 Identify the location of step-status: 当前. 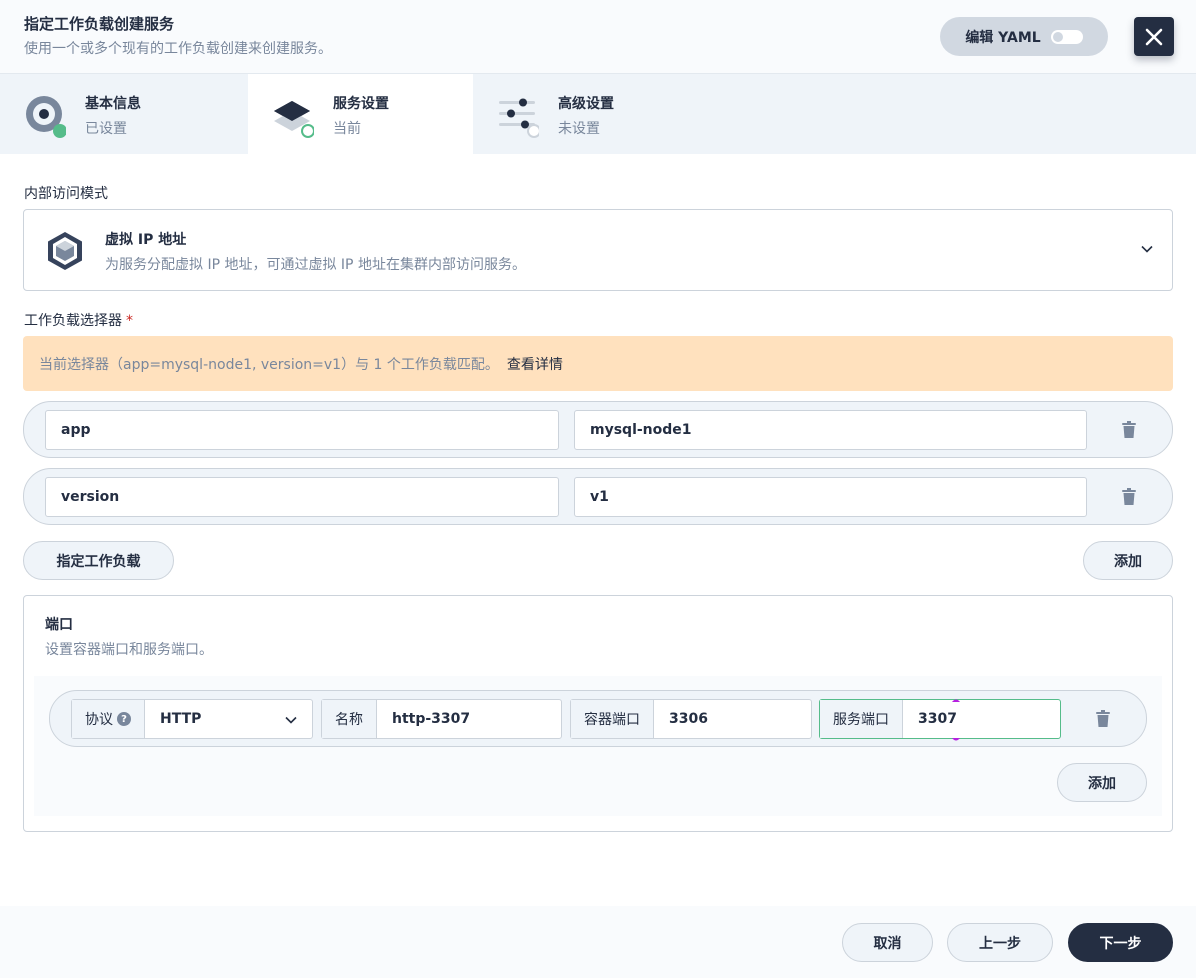
(347, 129).